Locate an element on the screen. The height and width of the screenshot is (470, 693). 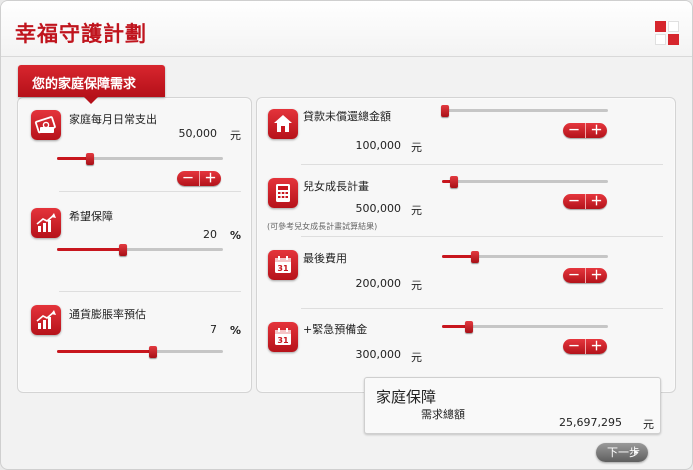
final-expense-slider is located at coordinates (525, 257).